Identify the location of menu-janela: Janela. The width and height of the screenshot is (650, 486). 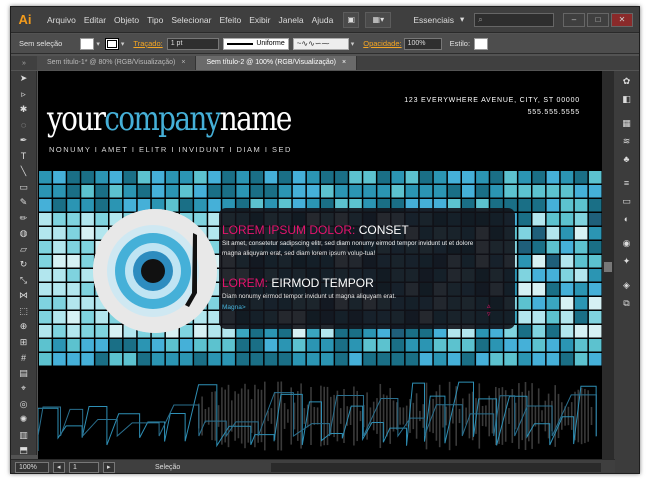
(291, 20).